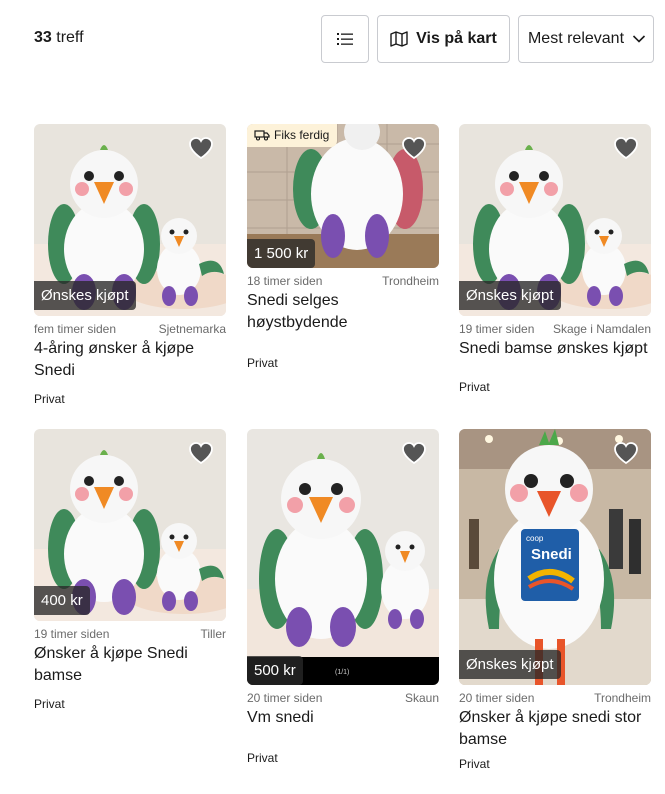  What do you see at coordinates (639, 39) in the screenshot?
I see `chevron-down-icon` at bounding box center [639, 39].